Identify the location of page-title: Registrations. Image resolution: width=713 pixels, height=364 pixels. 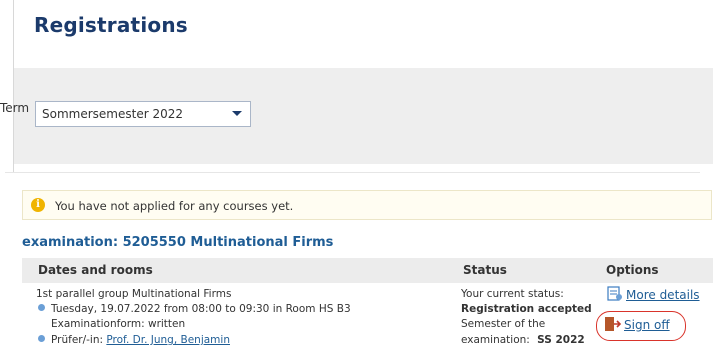
(111, 25).